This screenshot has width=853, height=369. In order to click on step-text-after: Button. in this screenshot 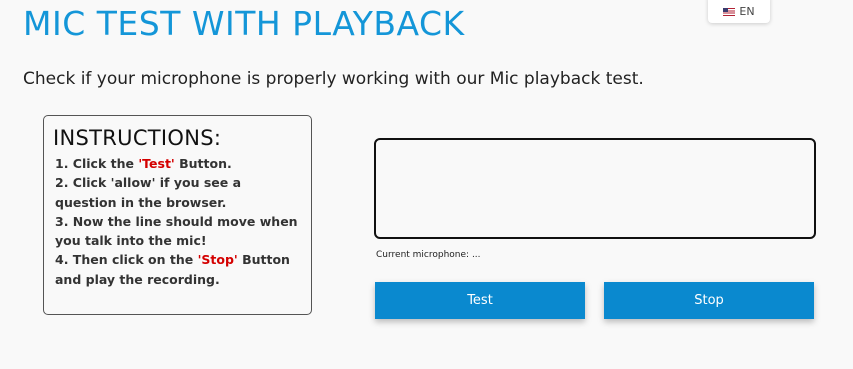, I will do `click(203, 163)`.